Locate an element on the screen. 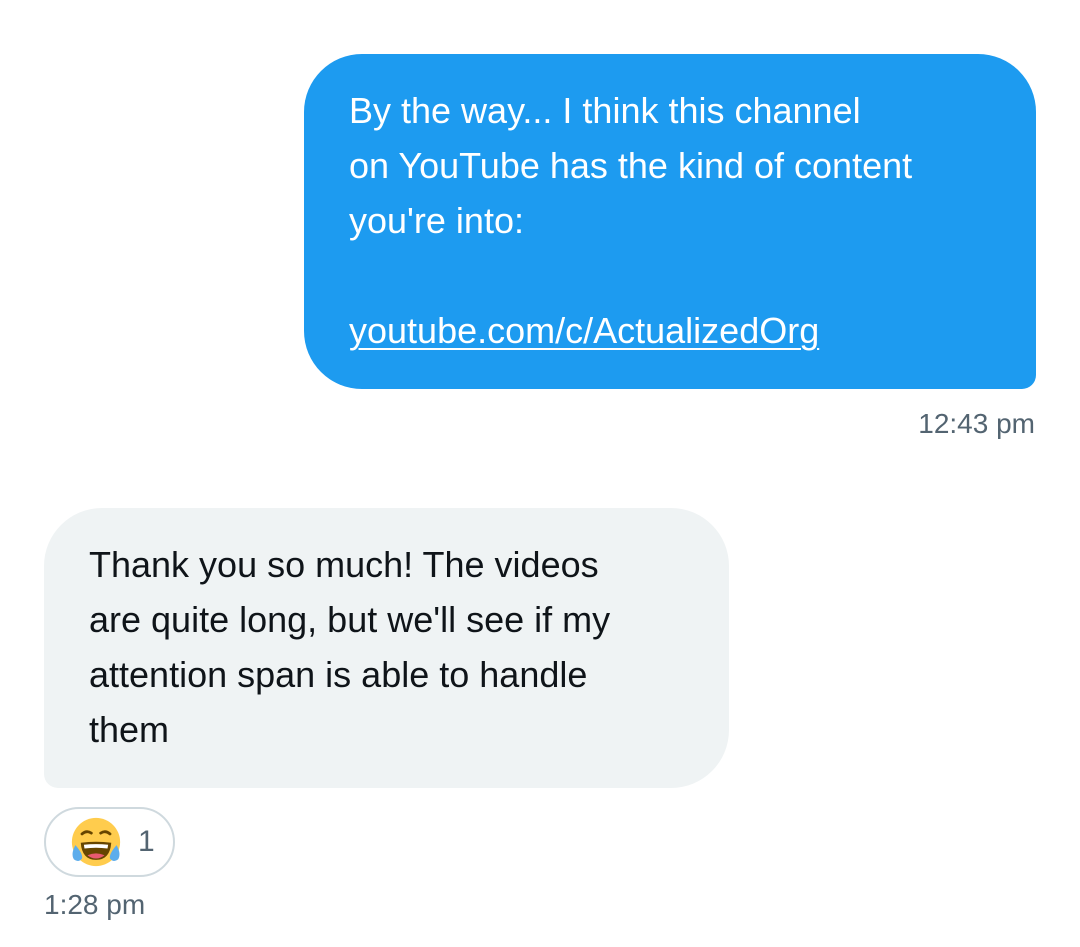 The height and width of the screenshot is (947, 1080). sent-message-timestamp: 12:43 pm is located at coordinates (976, 423).